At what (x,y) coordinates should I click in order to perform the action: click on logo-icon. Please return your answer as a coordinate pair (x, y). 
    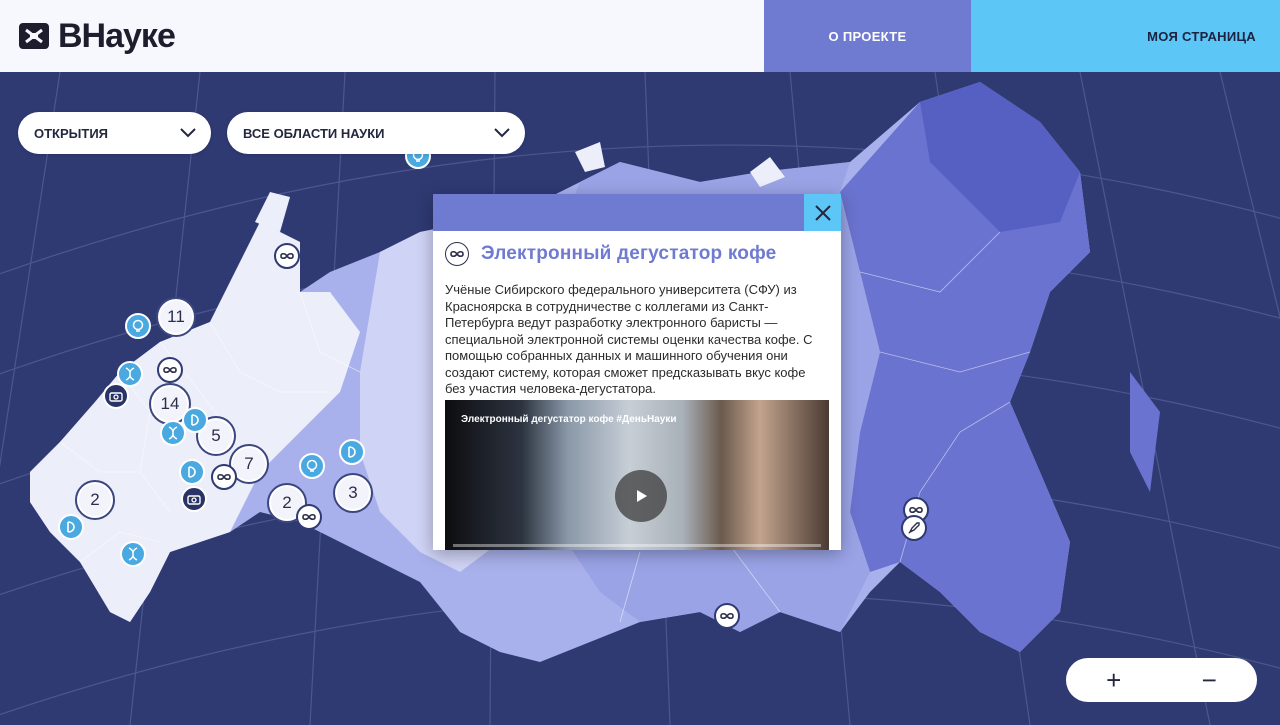
    Looking at the image, I should click on (34, 36).